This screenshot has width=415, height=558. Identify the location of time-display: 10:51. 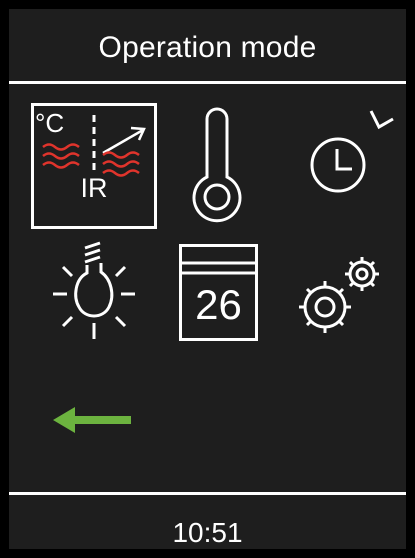
(207, 532).